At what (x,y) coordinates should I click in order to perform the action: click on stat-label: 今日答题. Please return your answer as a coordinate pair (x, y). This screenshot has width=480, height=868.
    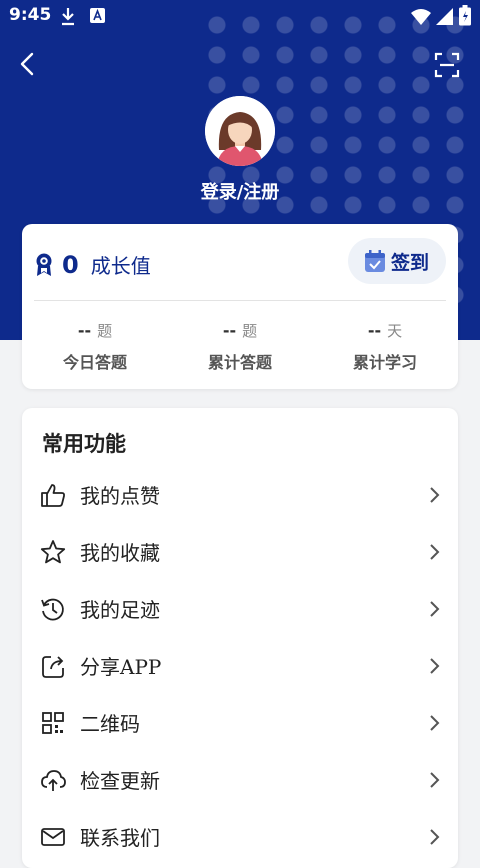
    Looking at the image, I should click on (94, 362).